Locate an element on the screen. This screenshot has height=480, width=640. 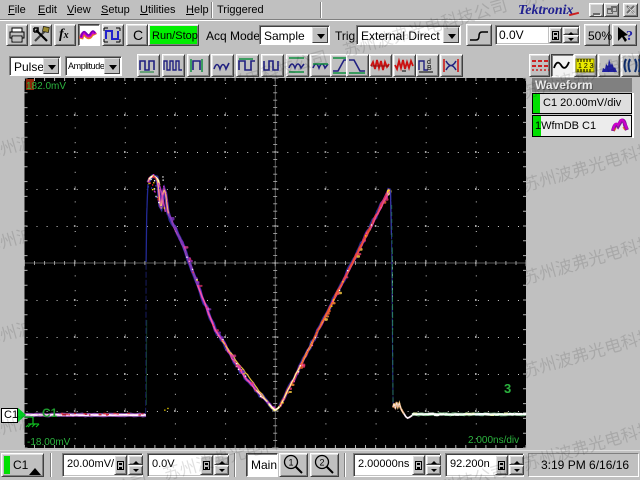
svg-text: 1 is located at coordinates (291, 463).